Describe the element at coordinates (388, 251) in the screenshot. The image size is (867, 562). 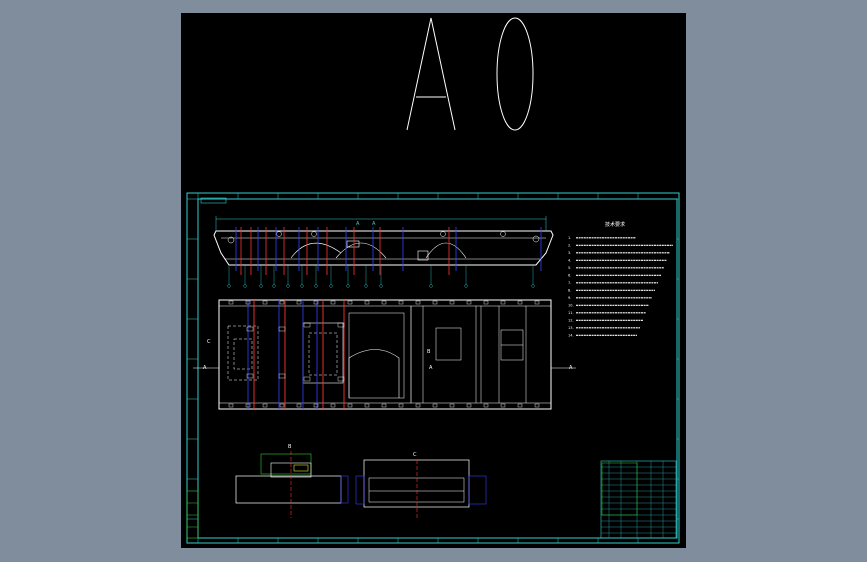
I see `section-red-blue-lines` at that location.